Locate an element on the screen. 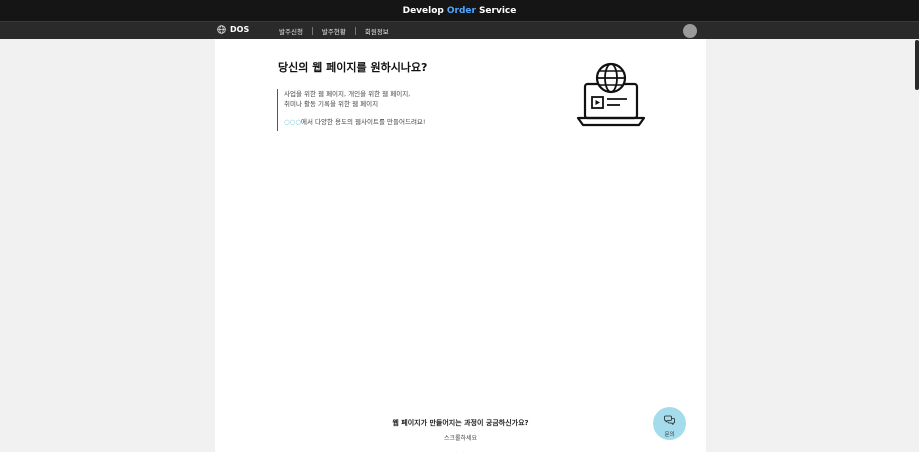  scroll-hint: 스크롤하세요 is located at coordinates (460, 438).